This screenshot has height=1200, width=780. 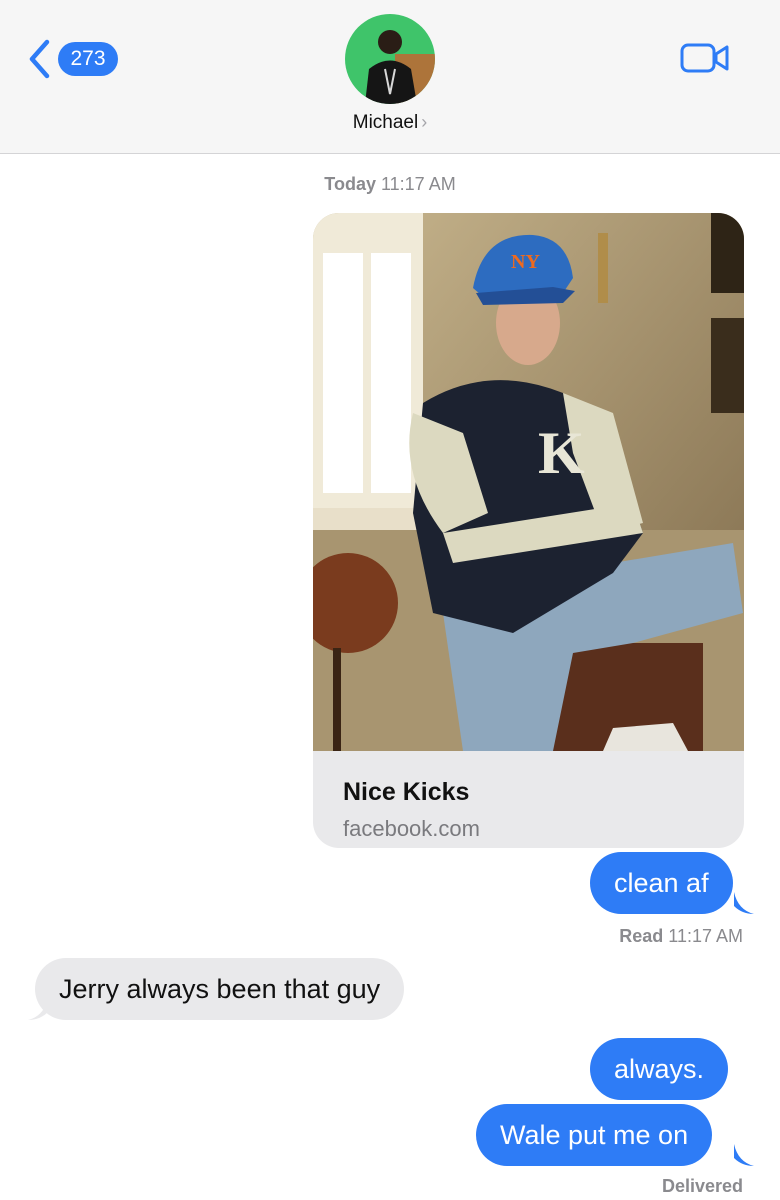 I want to click on contact-name-button: Michael ›, so click(x=390, y=123).